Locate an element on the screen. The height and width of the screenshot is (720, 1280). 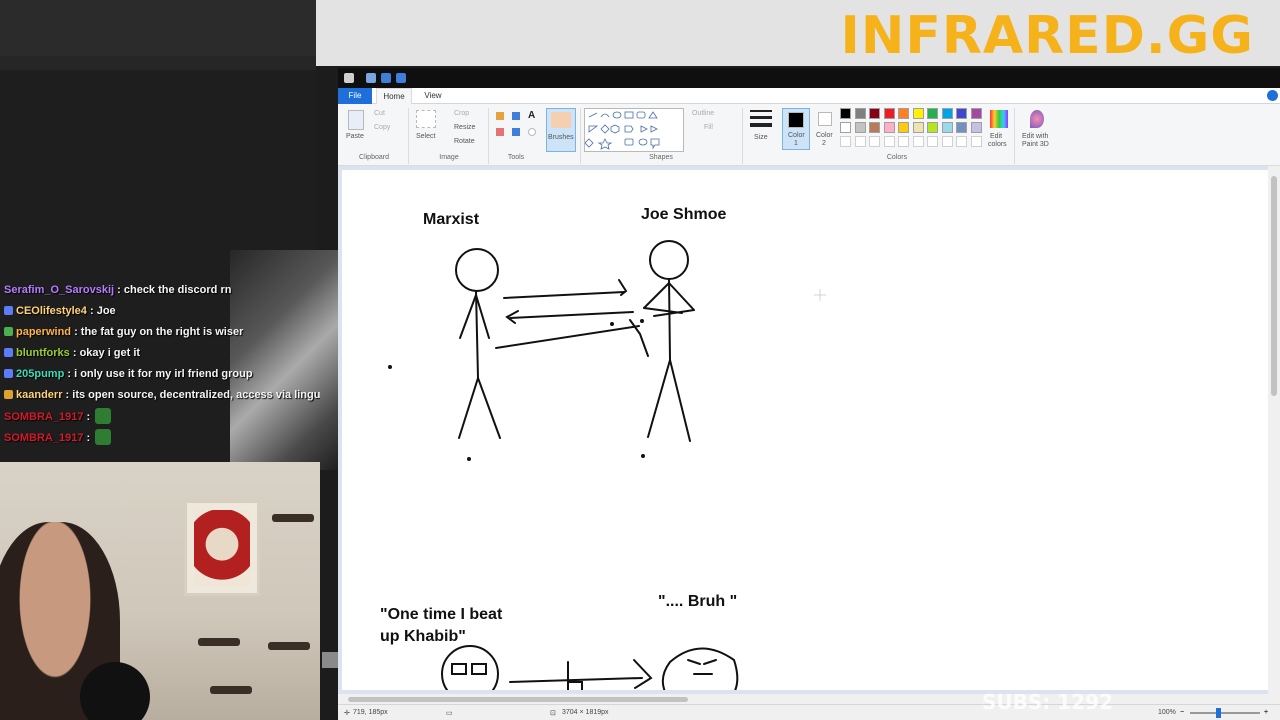
resize-button: Resize is located at coordinates (464, 127).